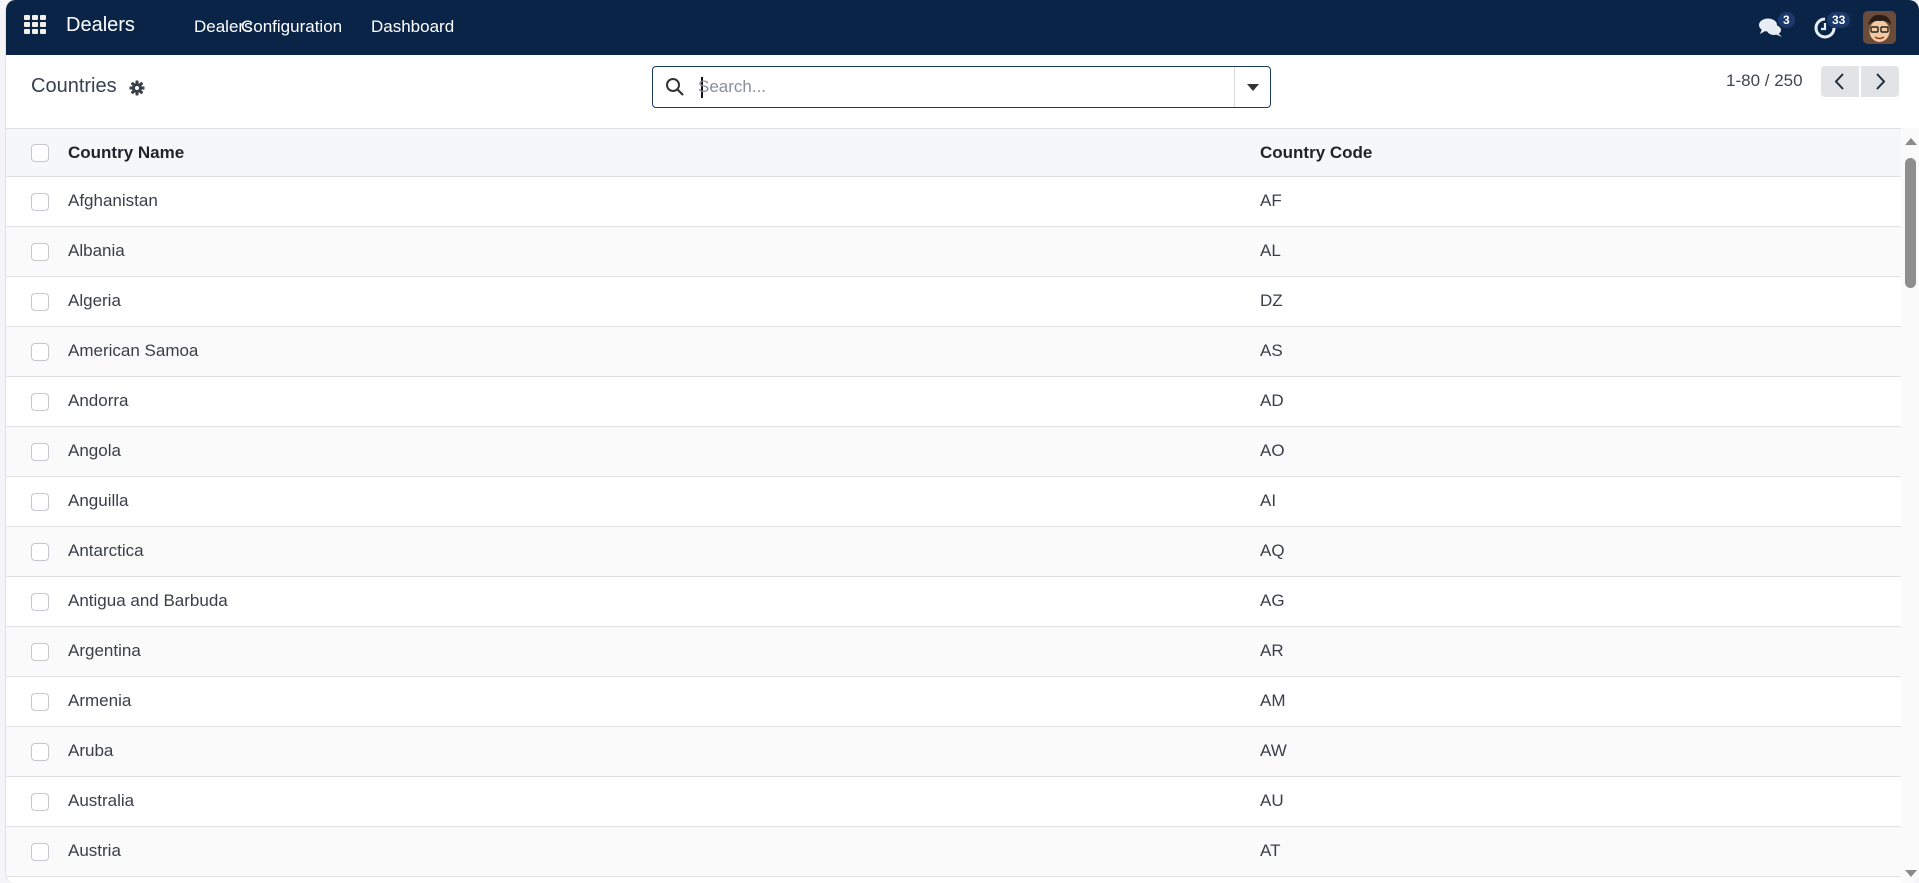  What do you see at coordinates (94, 450) in the screenshot?
I see `country-name-cell: Angola` at bounding box center [94, 450].